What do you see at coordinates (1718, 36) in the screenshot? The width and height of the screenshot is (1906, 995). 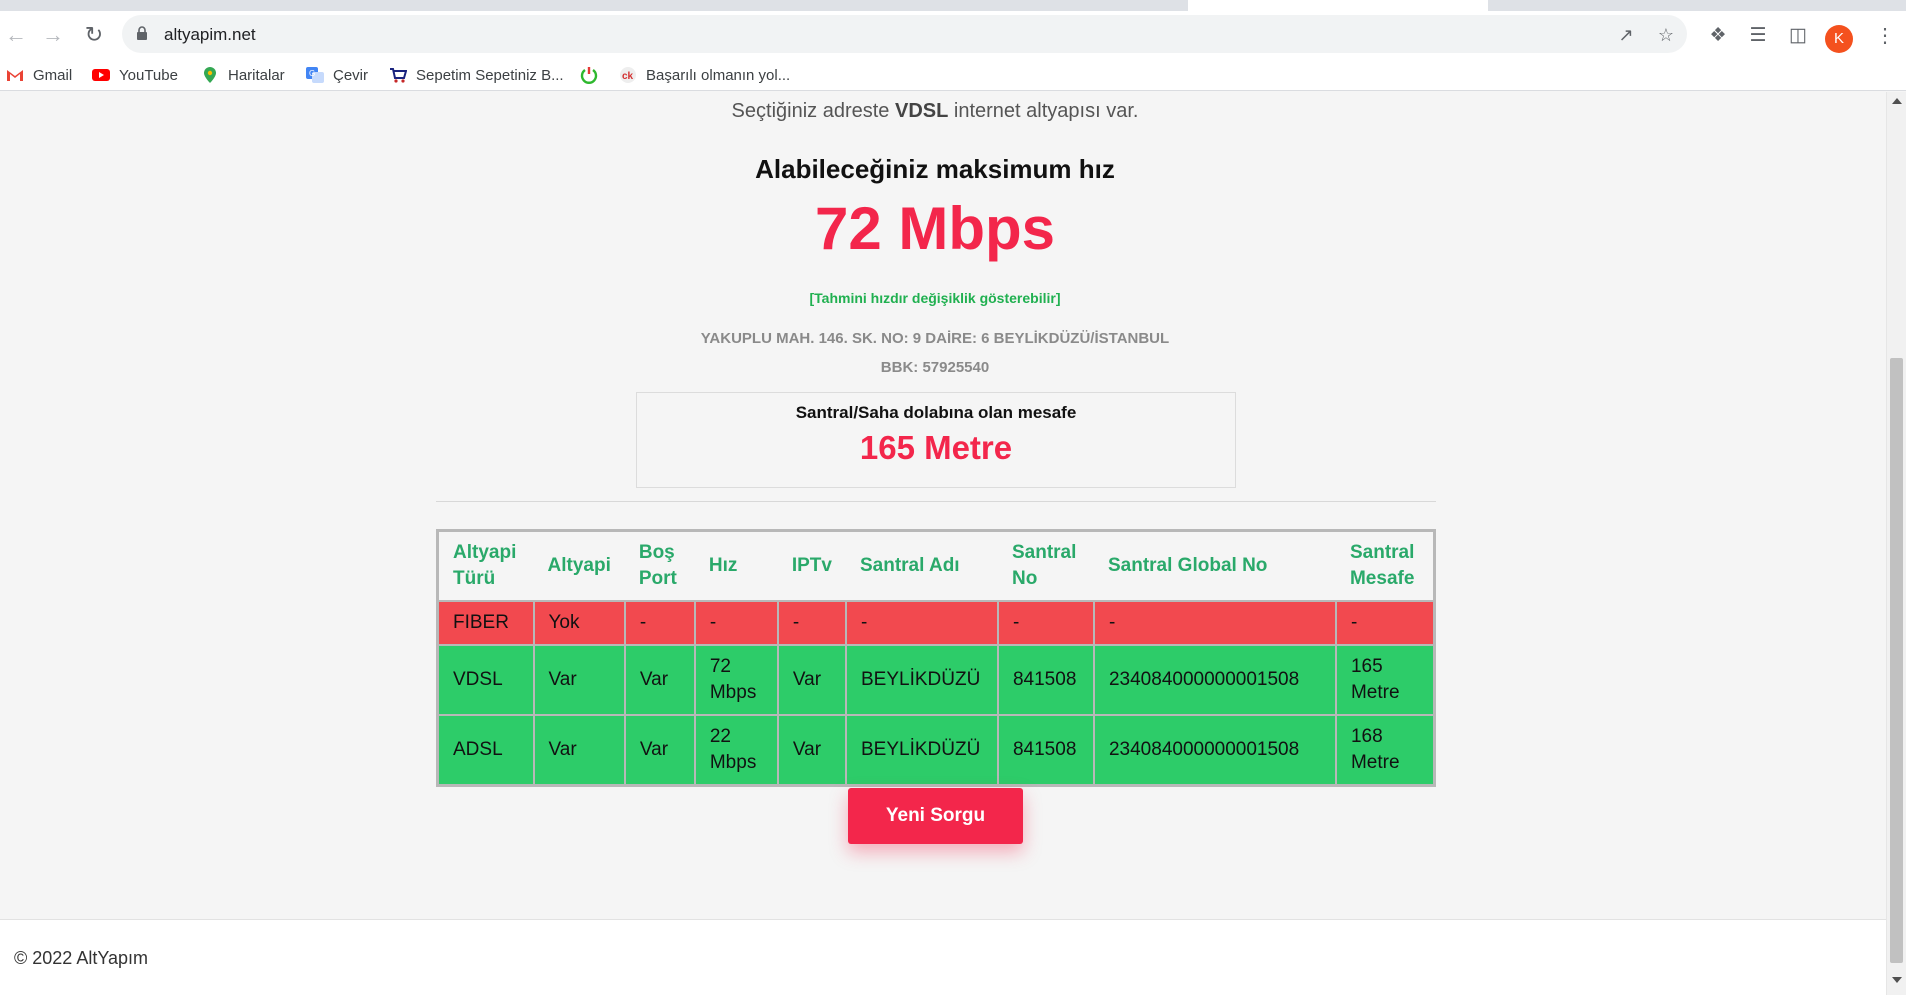 I see `extensions-icon: ❖` at bounding box center [1718, 36].